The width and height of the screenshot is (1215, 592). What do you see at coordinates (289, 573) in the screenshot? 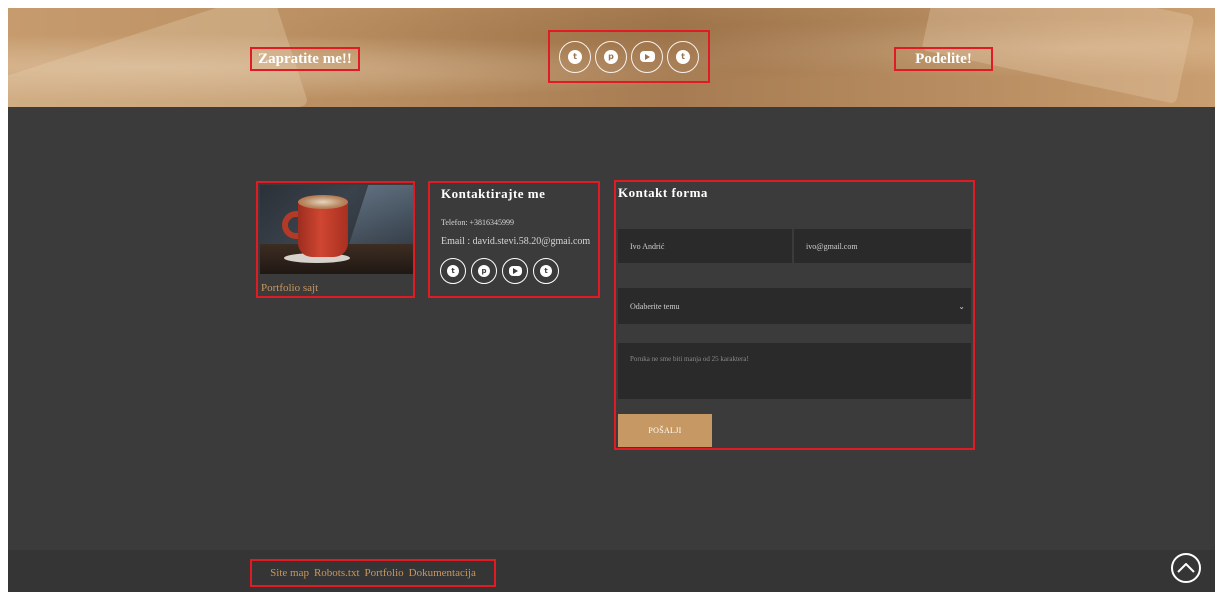
I see `footer-link-sitemap: Site map` at bounding box center [289, 573].